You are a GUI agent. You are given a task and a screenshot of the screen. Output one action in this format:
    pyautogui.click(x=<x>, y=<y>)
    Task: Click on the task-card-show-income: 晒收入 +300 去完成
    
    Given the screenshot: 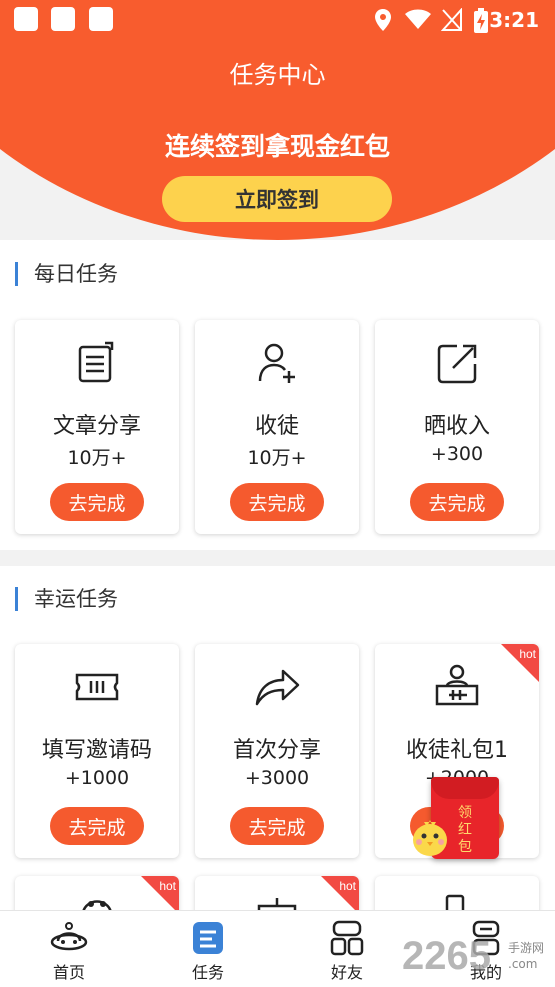 What is the action you would take?
    pyautogui.click(x=457, y=427)
    